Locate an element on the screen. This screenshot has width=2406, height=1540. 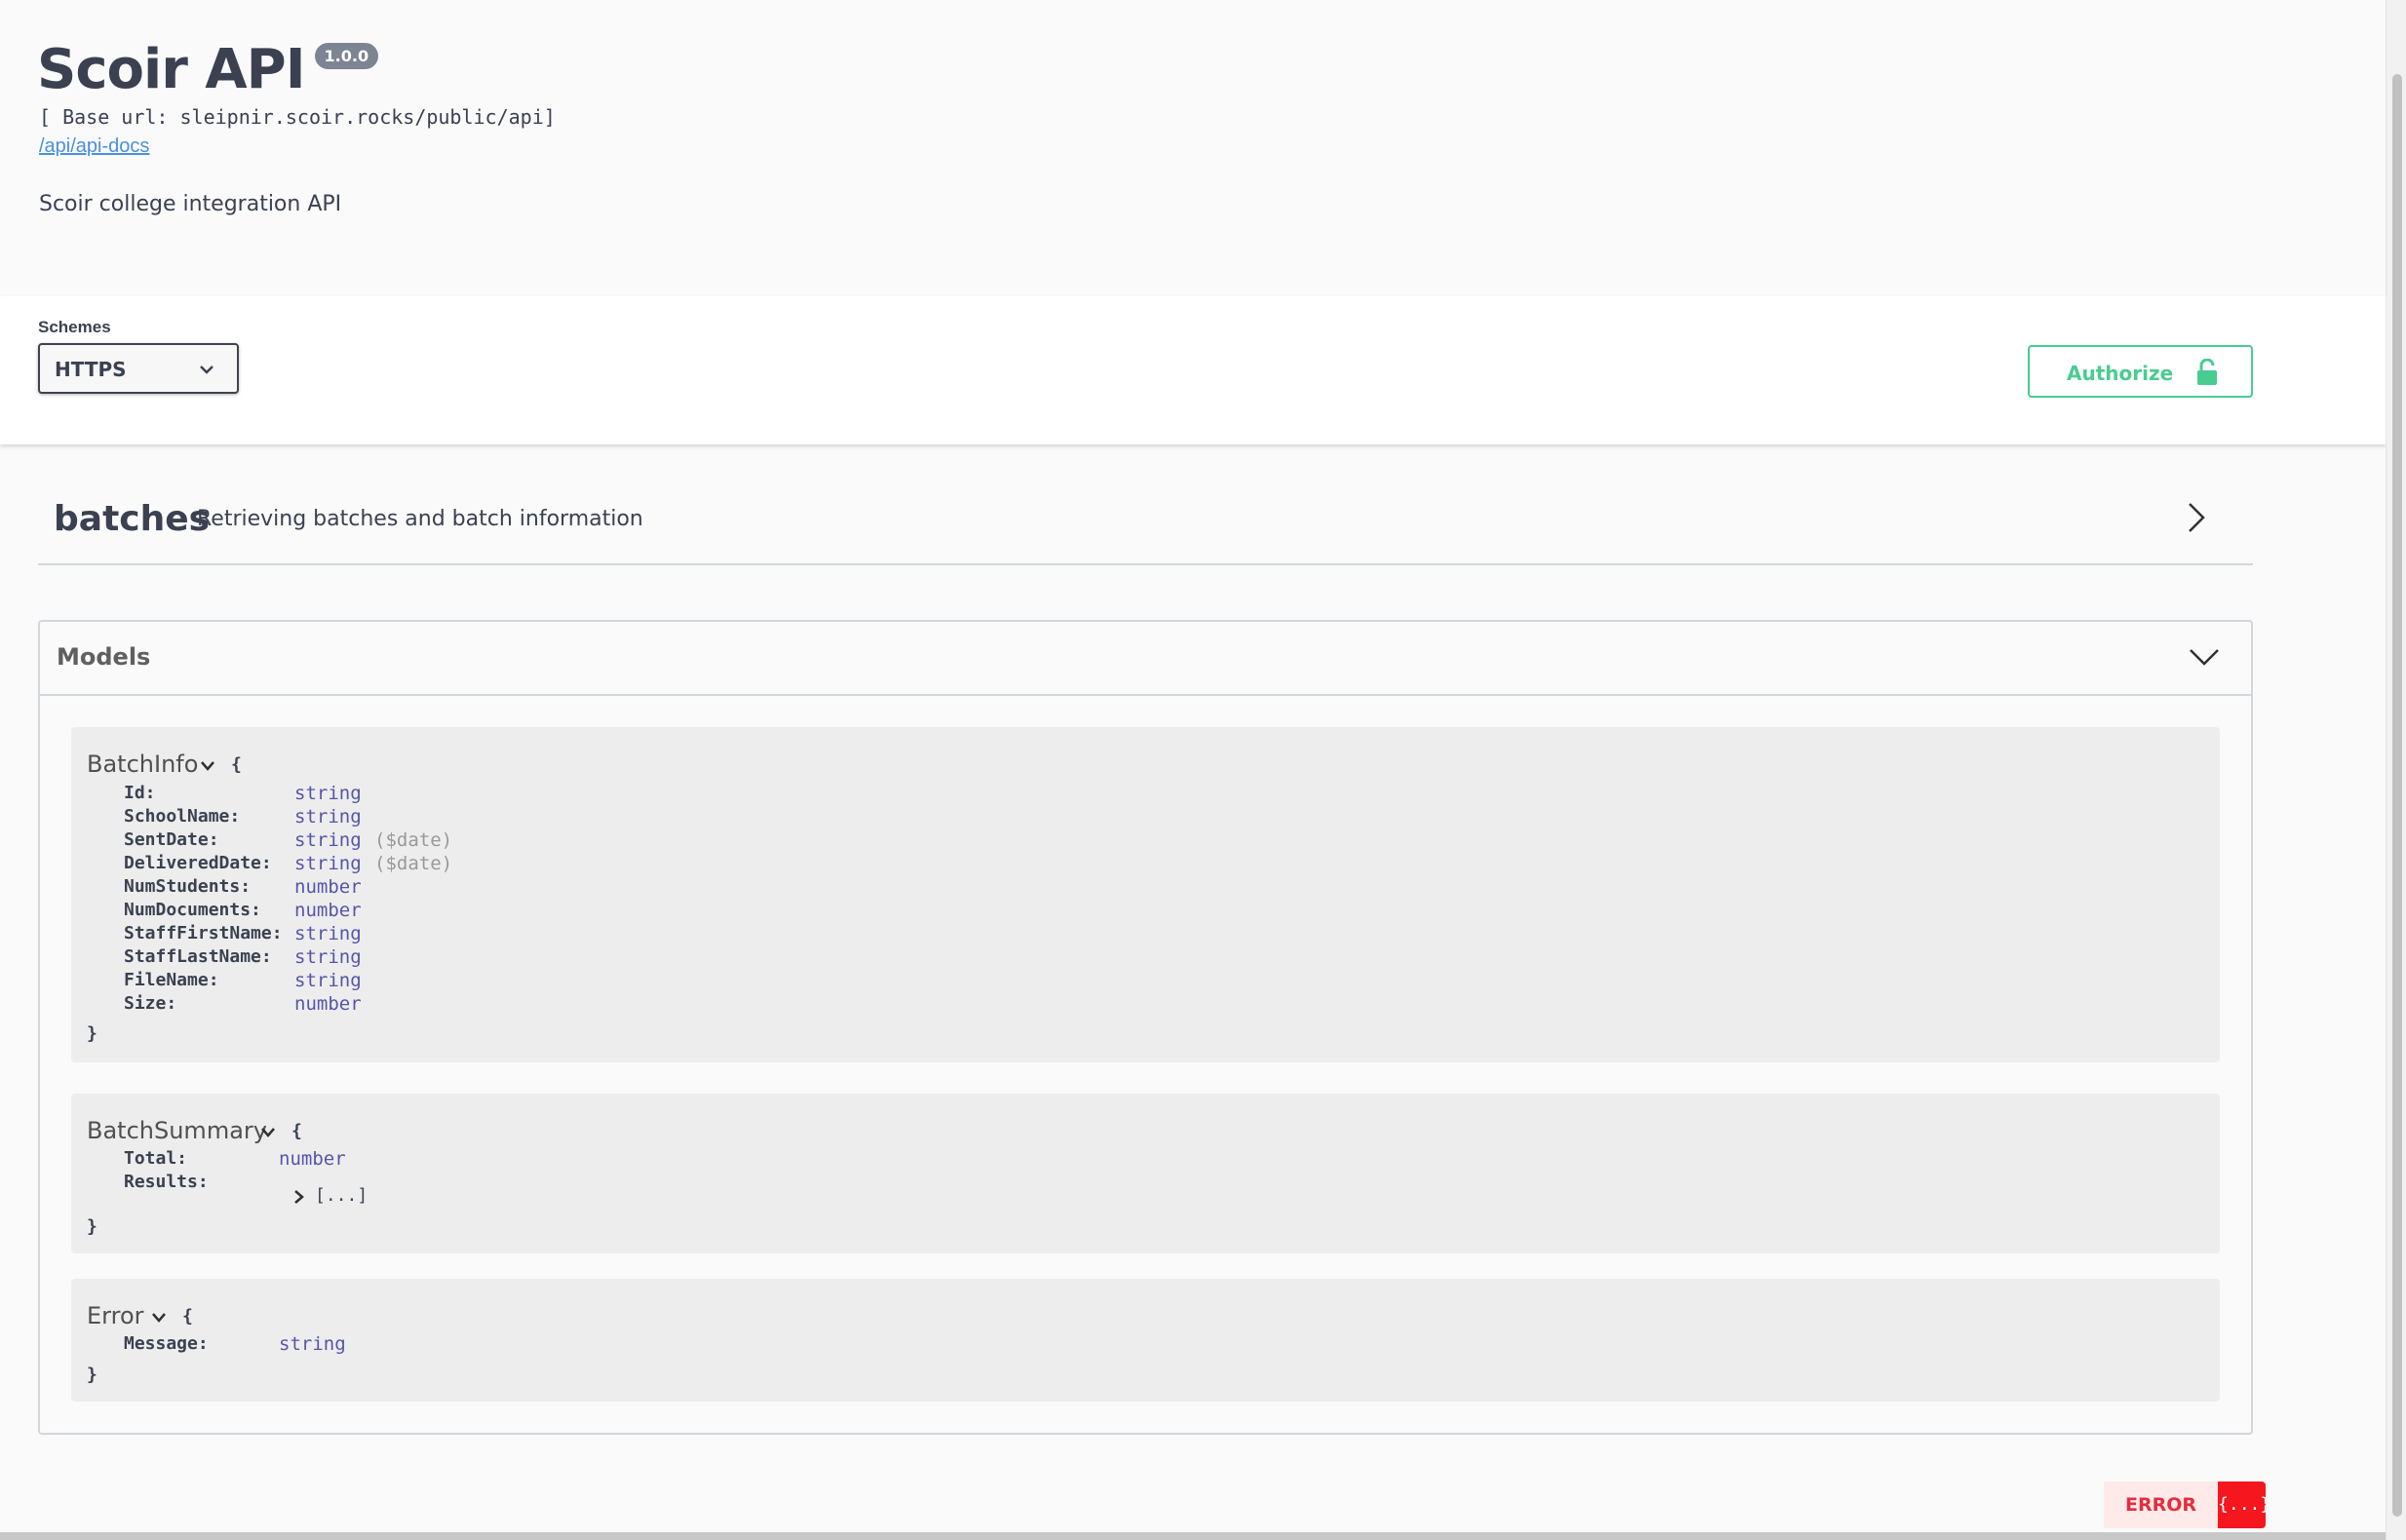
api-docs-link: /api/api-docs is located at coordinates (94, 146).